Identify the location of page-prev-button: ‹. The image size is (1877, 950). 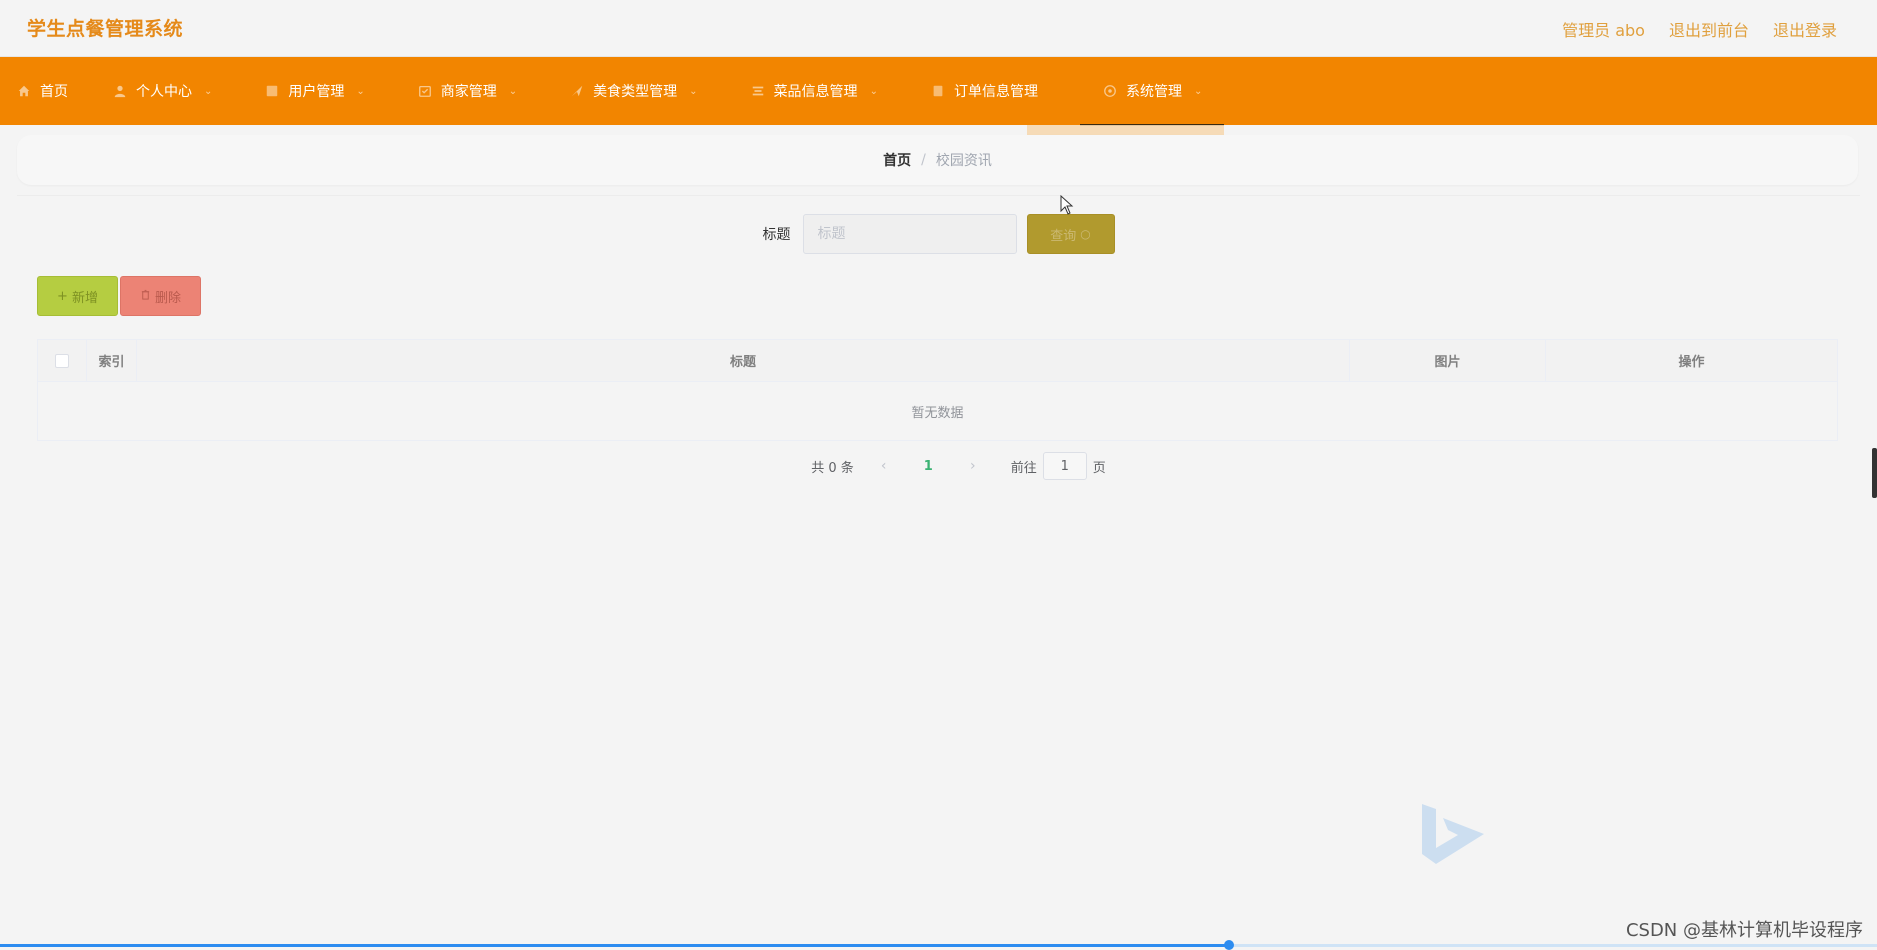
(884, 466).